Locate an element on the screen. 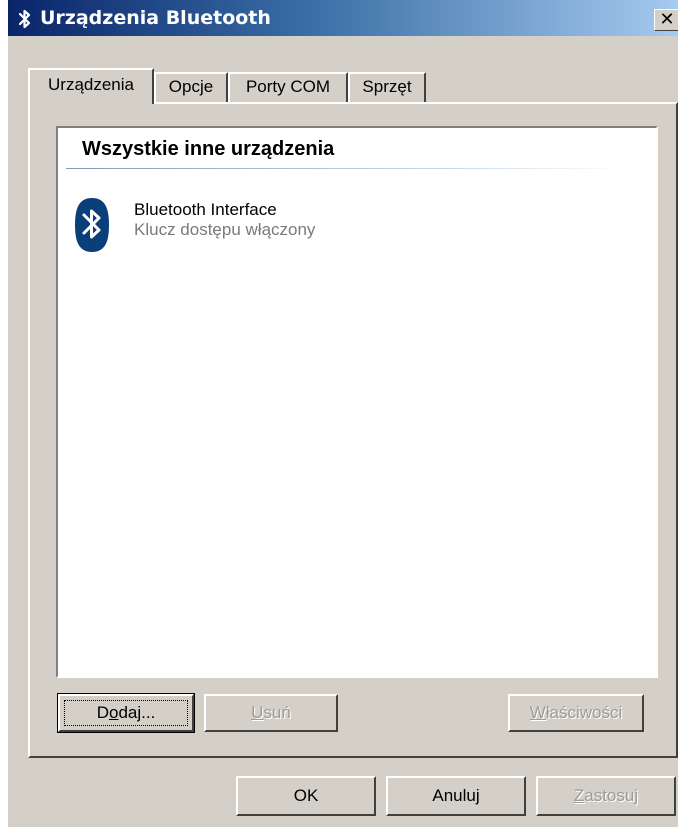 This screenshot has width=678, height=827. cancel-button-label: Anuluj is located at coordinates (456, 795).